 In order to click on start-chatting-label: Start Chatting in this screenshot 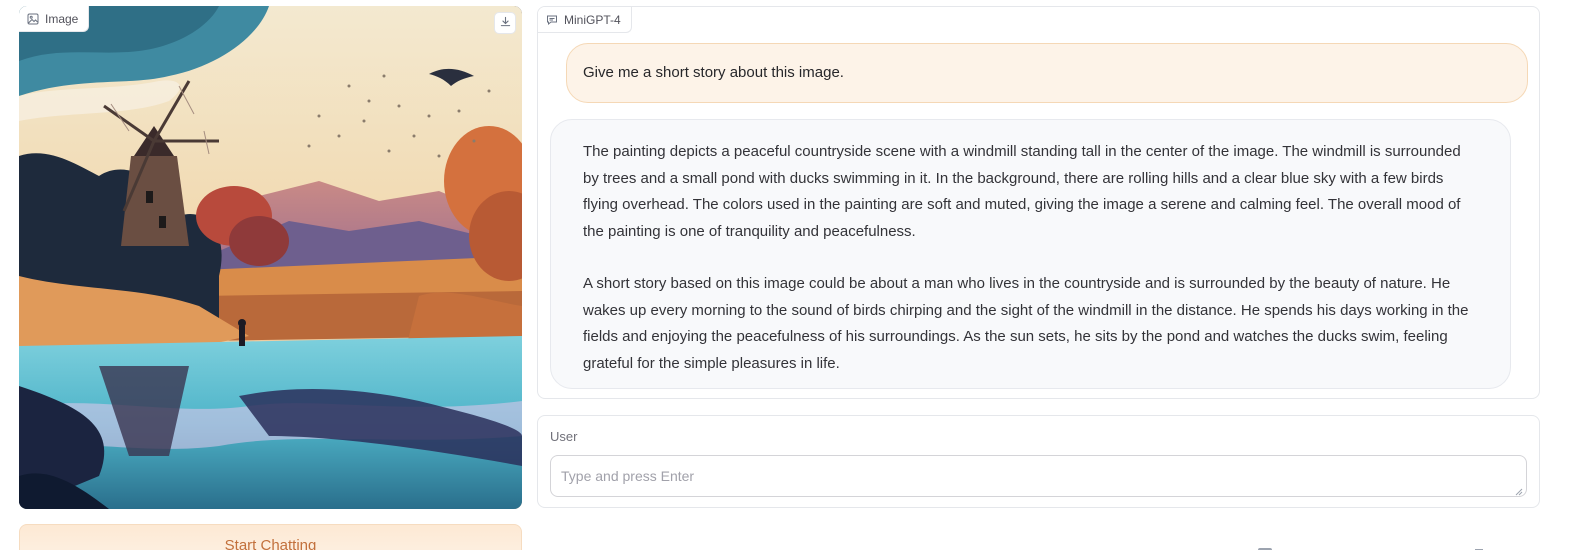, I will do `click(270, 543)`.